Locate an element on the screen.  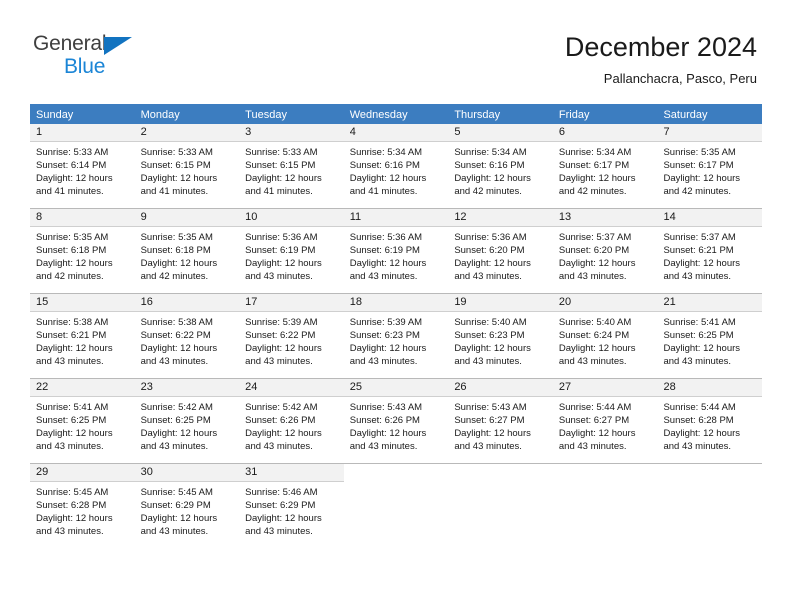
sunset-text: Sunset: 6:24 PM is located at coordinates (594, 335).